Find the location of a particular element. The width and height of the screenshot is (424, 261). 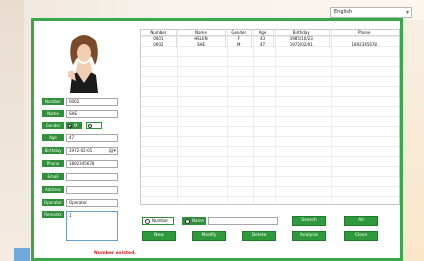

cell-age: 47 is located at coordinates (263, 45).